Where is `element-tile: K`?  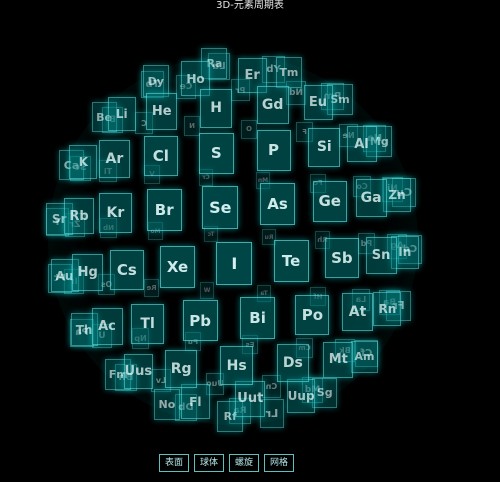 element-tile: K is located at coordinates (83, 162).